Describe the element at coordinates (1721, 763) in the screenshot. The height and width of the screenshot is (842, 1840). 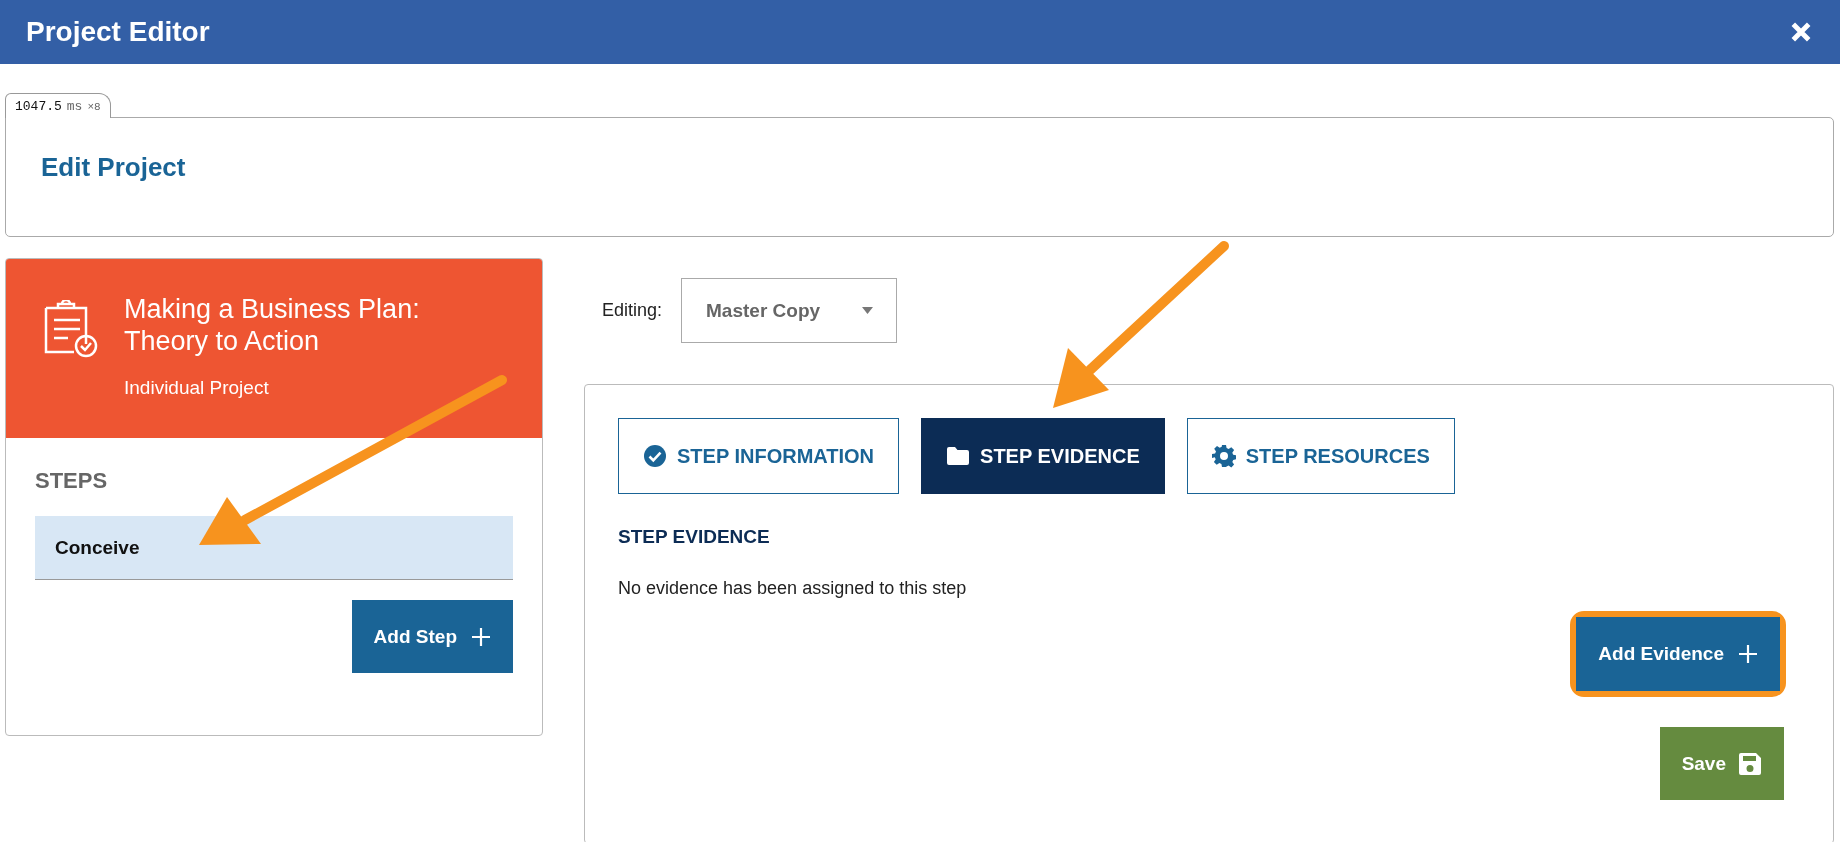
I see `save-button: Save` at that location.